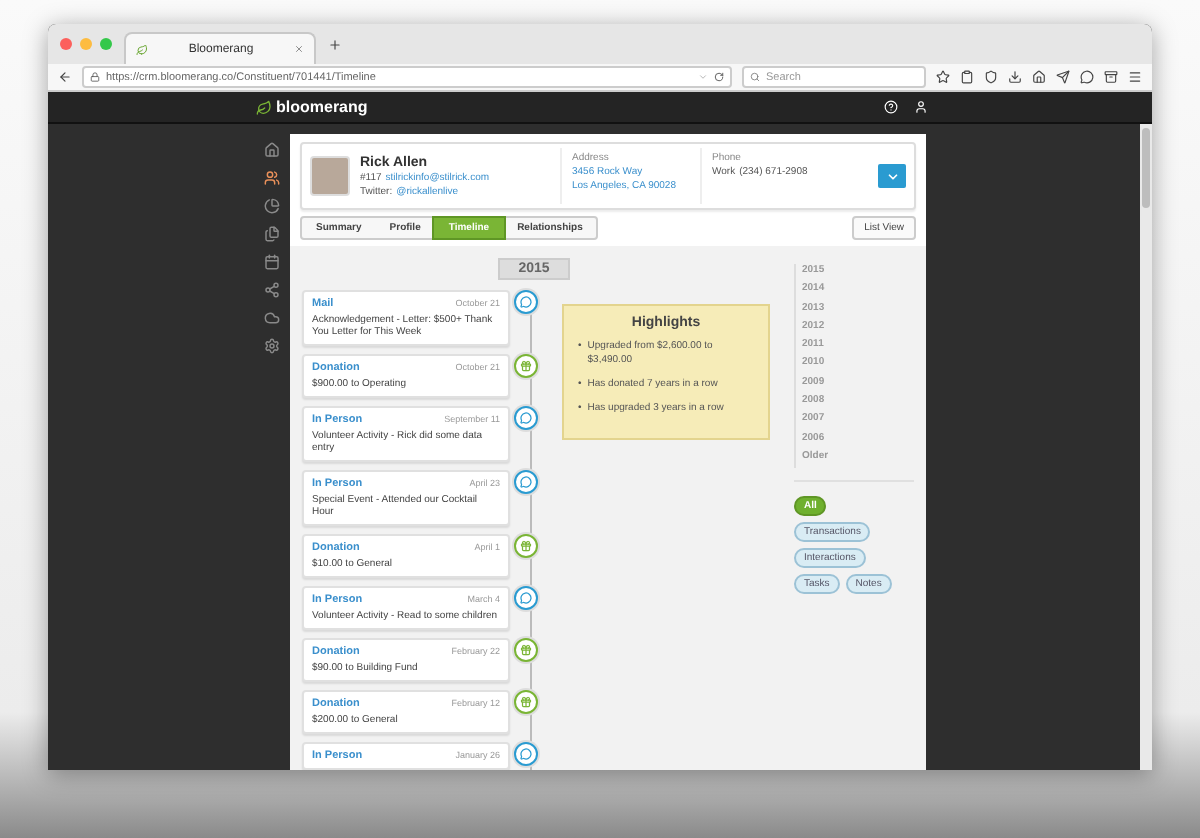 This screenshot has height=838, width=1200. What do you see at coordinates (272, 234) in the screenshot?
I see `files-nav-icon` at bounding box center [272, 234].